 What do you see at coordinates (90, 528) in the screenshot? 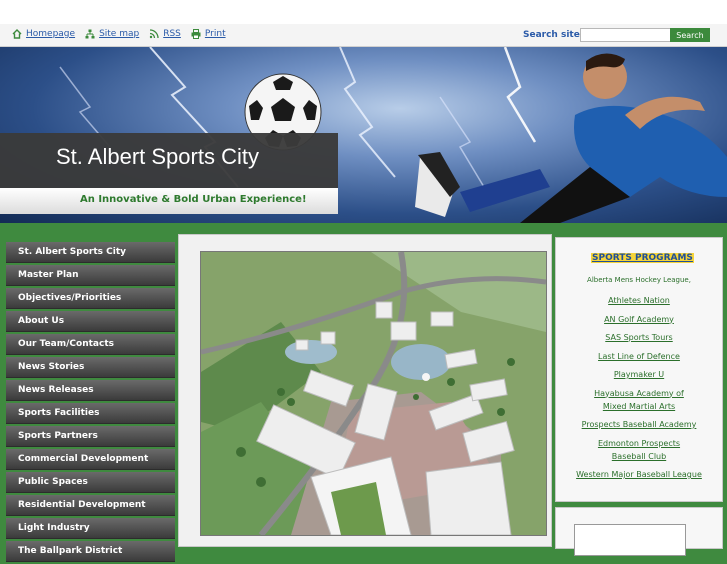
I see `nav-item-light-industry: Light Industry` at bounding box center [90, 528].